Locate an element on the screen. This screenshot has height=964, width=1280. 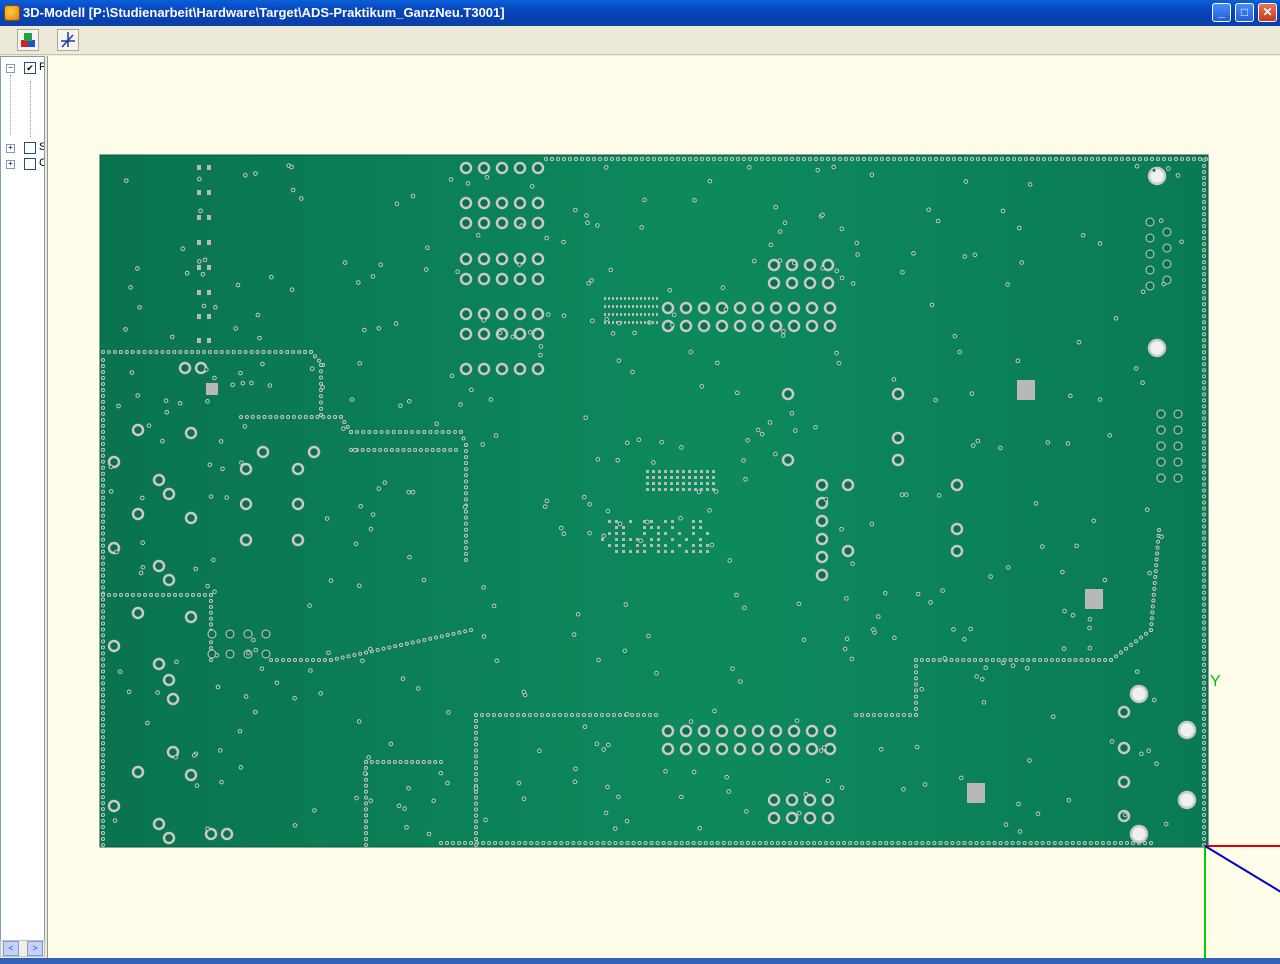
app-icon is located at coordinates (12, 13).